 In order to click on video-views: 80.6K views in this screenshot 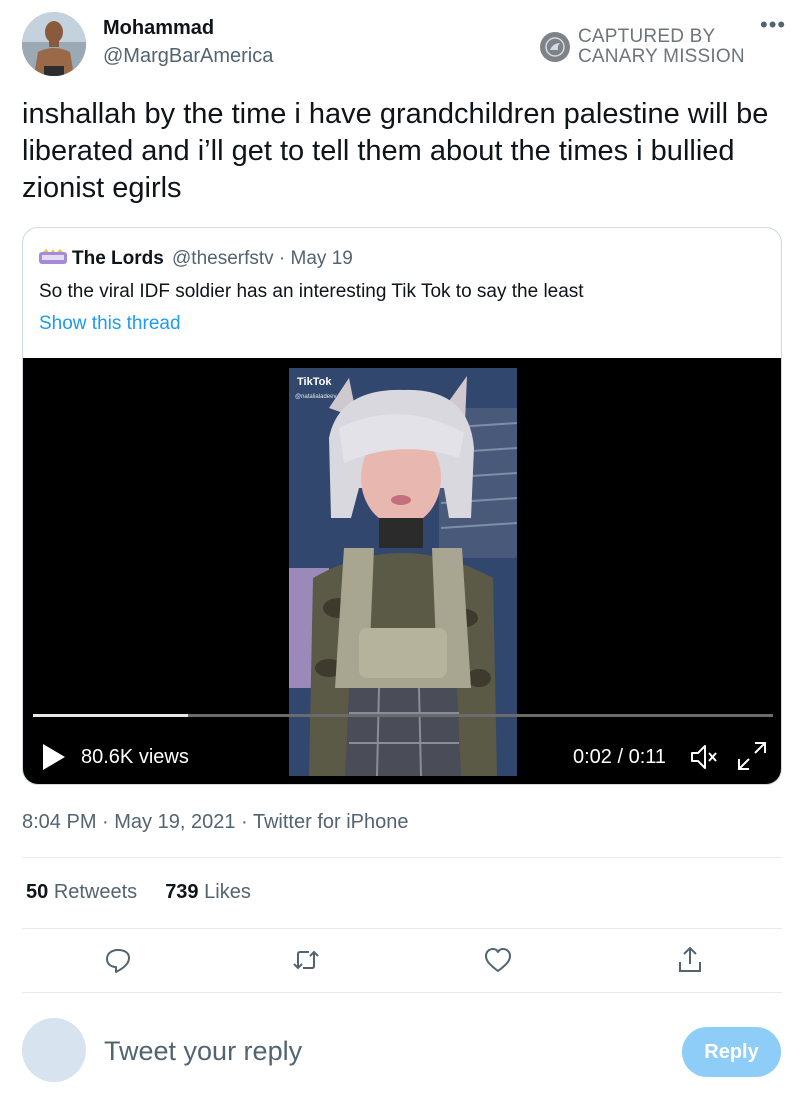, I will do `click(135, 757)`.